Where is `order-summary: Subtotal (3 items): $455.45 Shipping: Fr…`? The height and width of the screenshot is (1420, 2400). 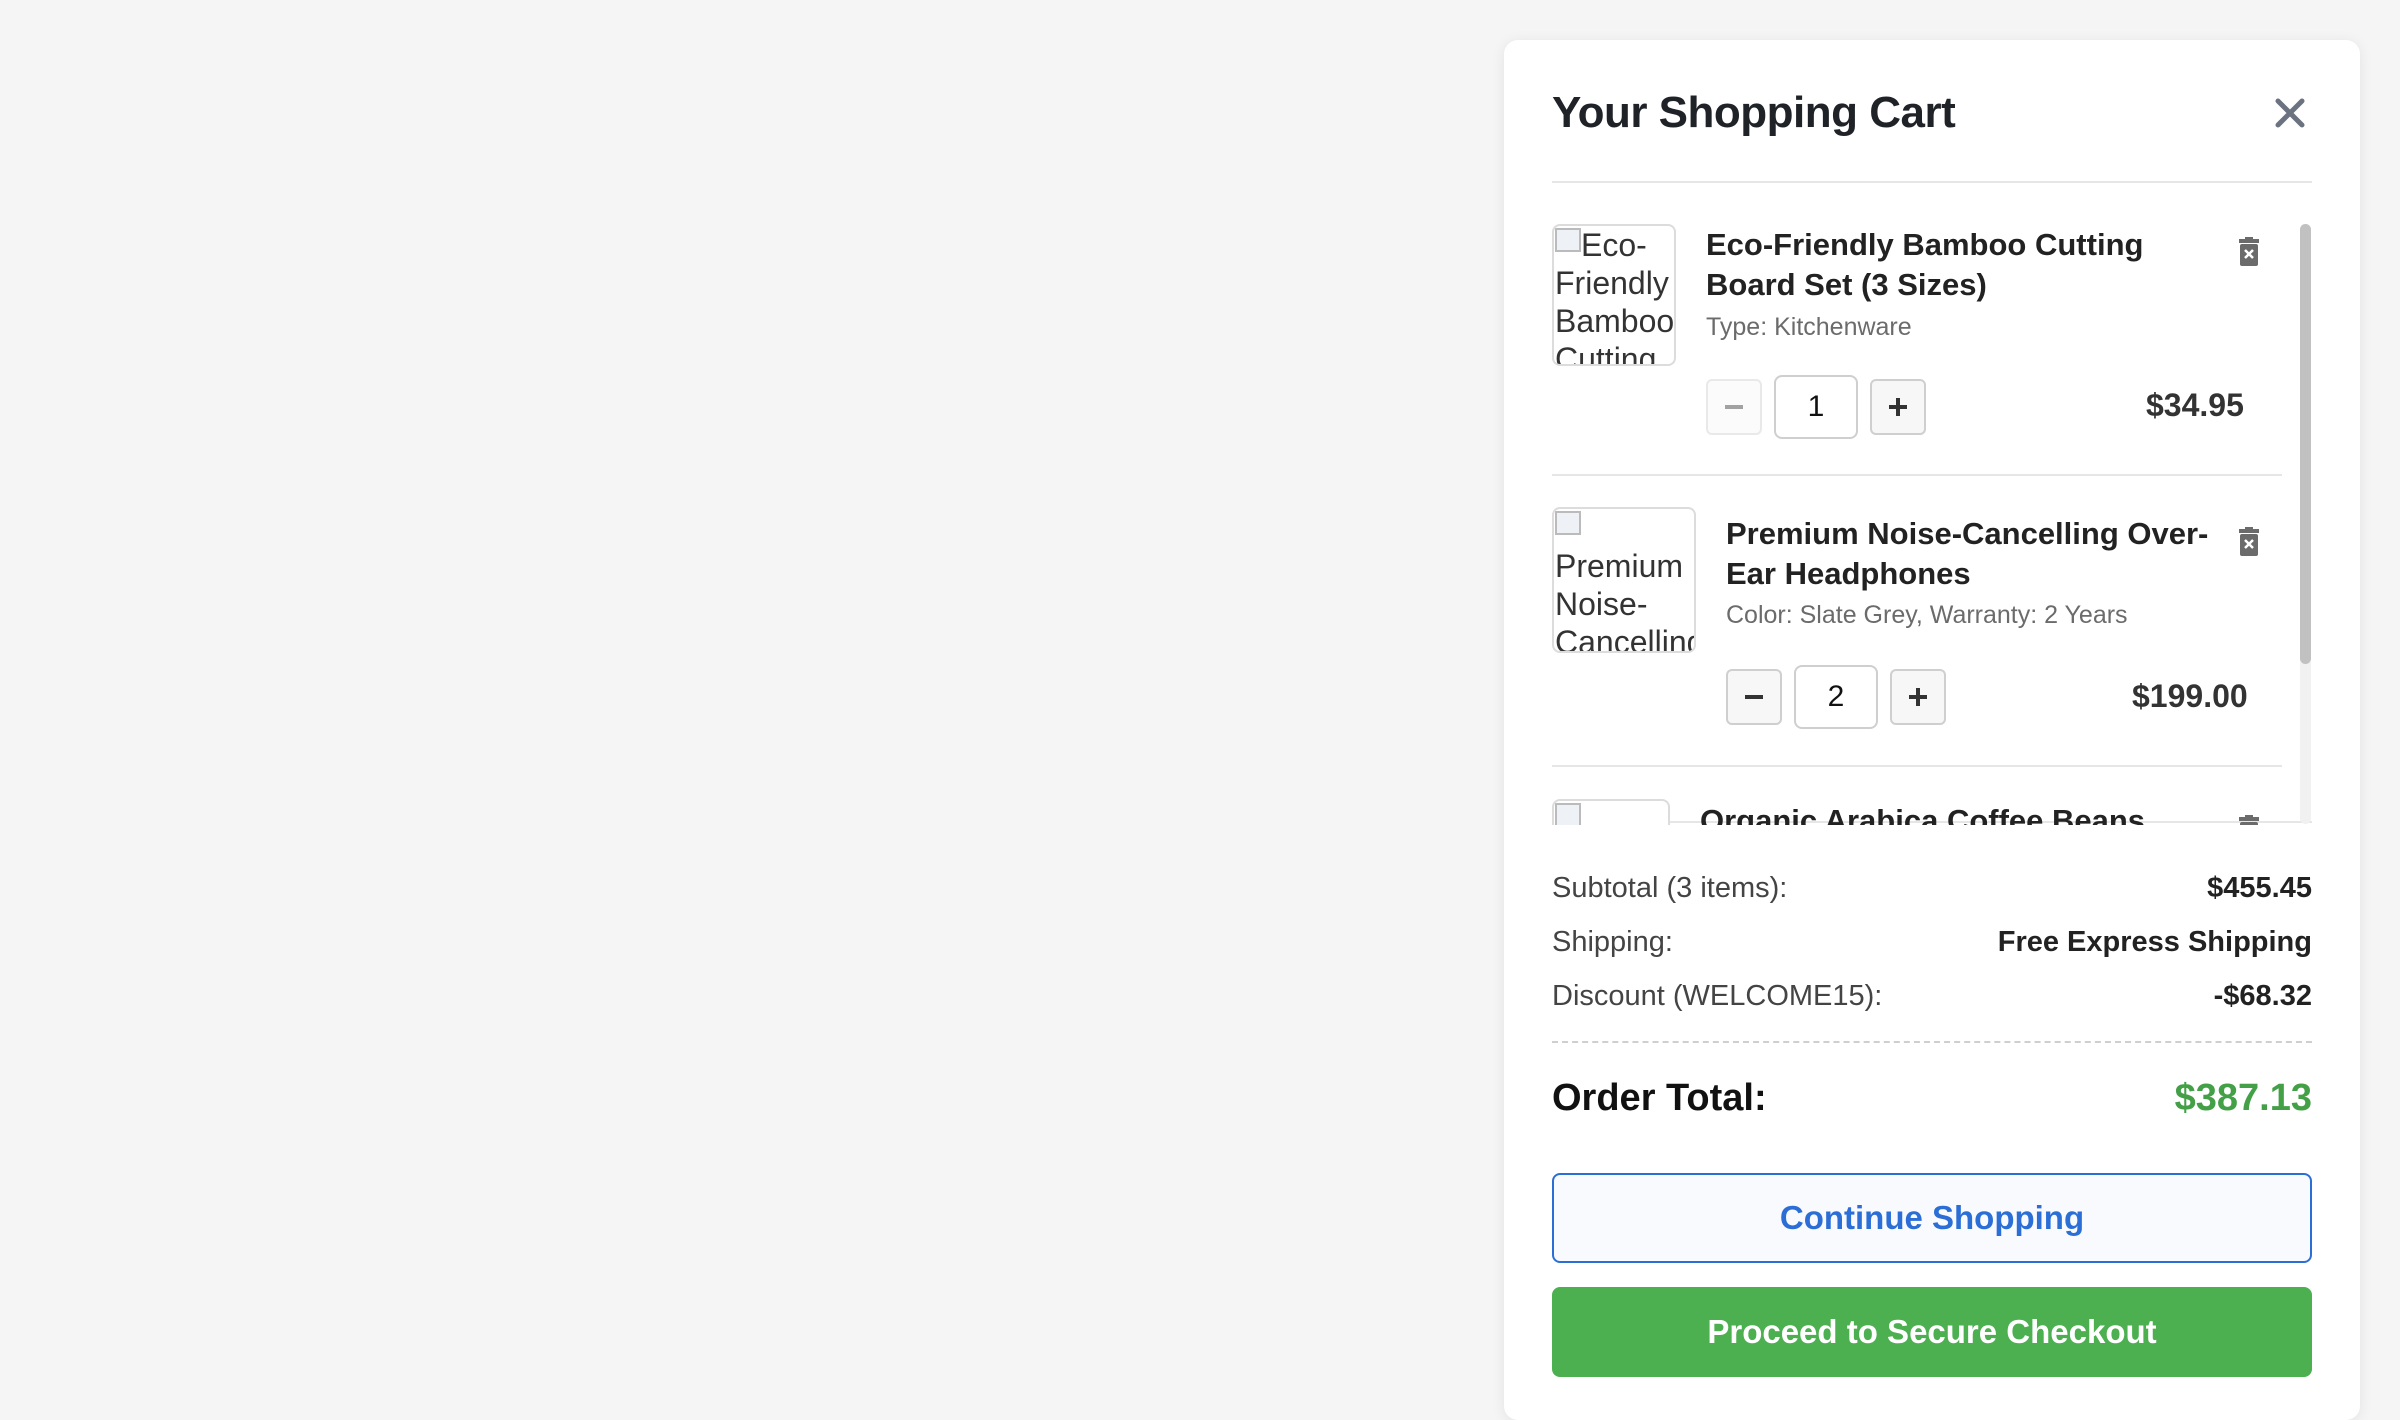 order-summary: Subtotal (3 items): $455.45 Shipping: Fr… is located at coordinates (1932, 1100).